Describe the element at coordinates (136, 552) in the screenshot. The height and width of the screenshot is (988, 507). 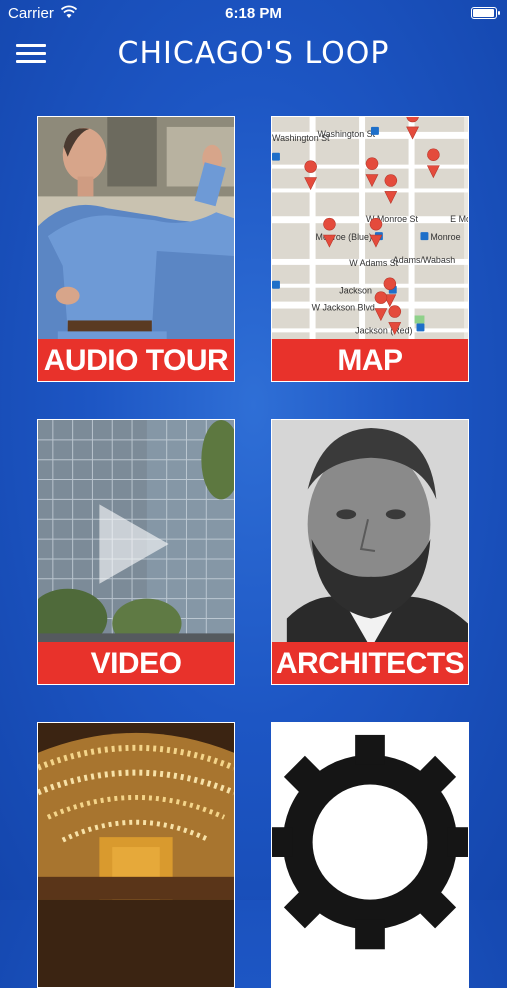
I see `video-tile: VIDEO` at that location.